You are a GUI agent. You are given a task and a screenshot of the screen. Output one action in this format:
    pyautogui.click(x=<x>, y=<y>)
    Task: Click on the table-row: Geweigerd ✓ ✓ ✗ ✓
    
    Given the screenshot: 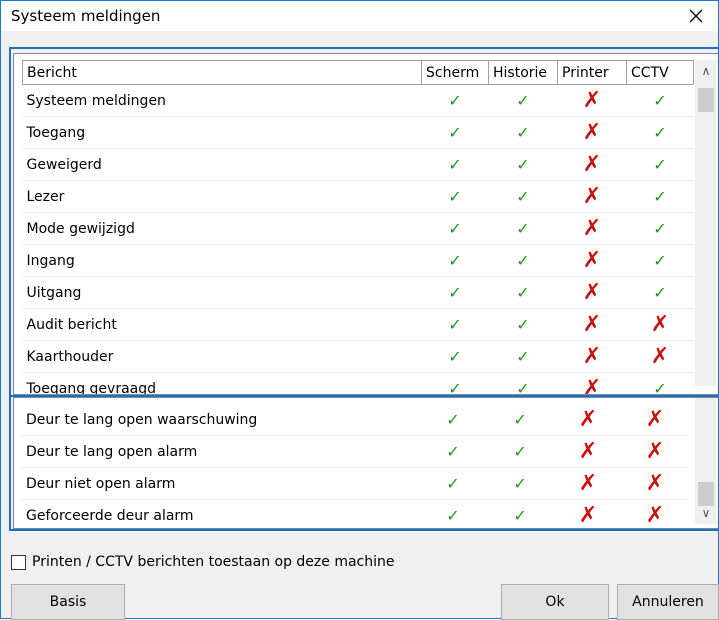 What is the action you would take?
    pyautogui.click(x=358, y=164)
    